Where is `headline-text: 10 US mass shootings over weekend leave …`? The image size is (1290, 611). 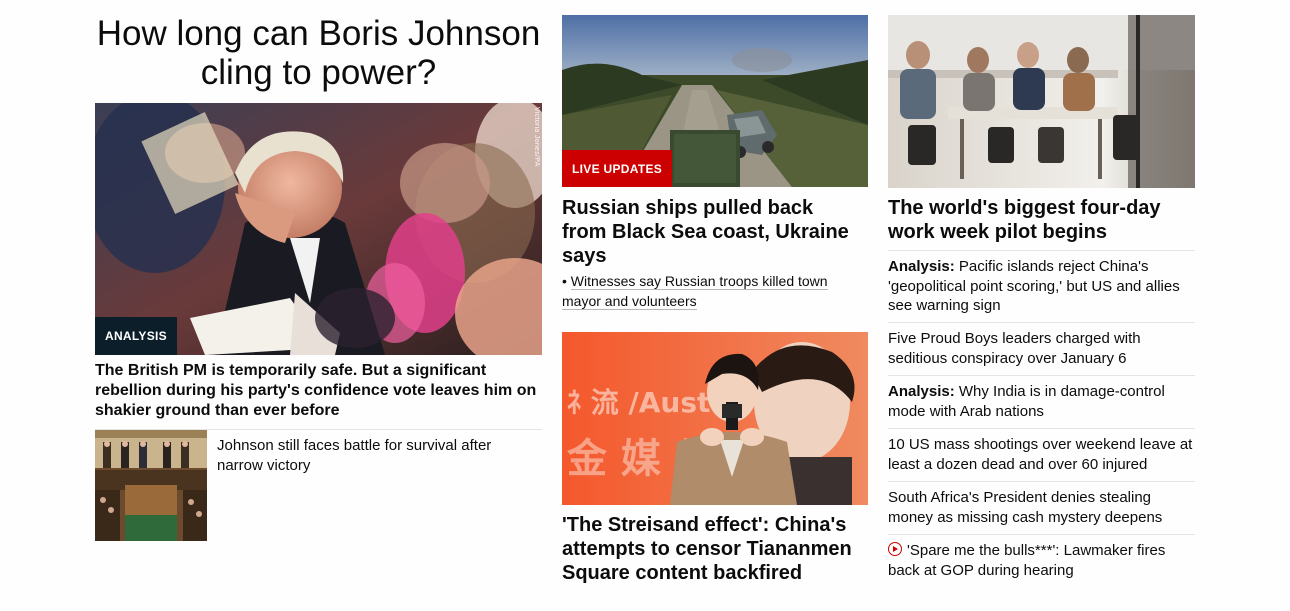 headline-text: 10 US mass shootings over weekend leave … is located at coordinates (1040, 454).